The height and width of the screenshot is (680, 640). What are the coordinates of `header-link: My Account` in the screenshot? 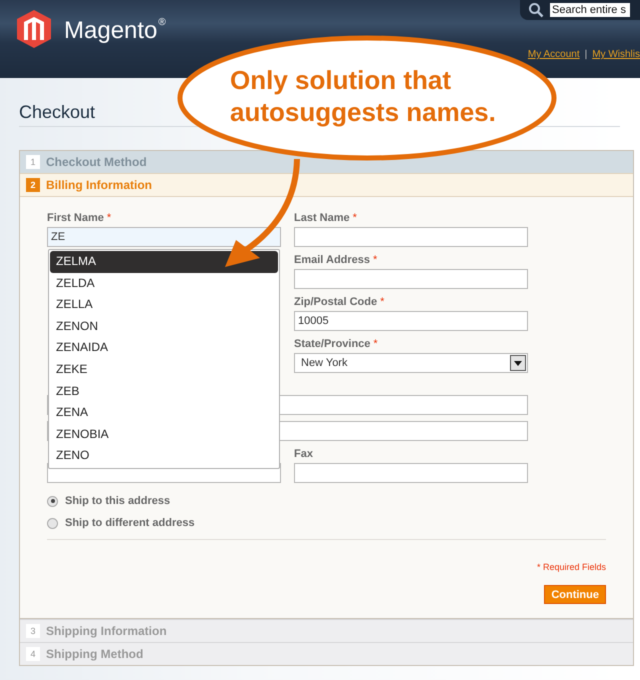 It's located at (554, 54).